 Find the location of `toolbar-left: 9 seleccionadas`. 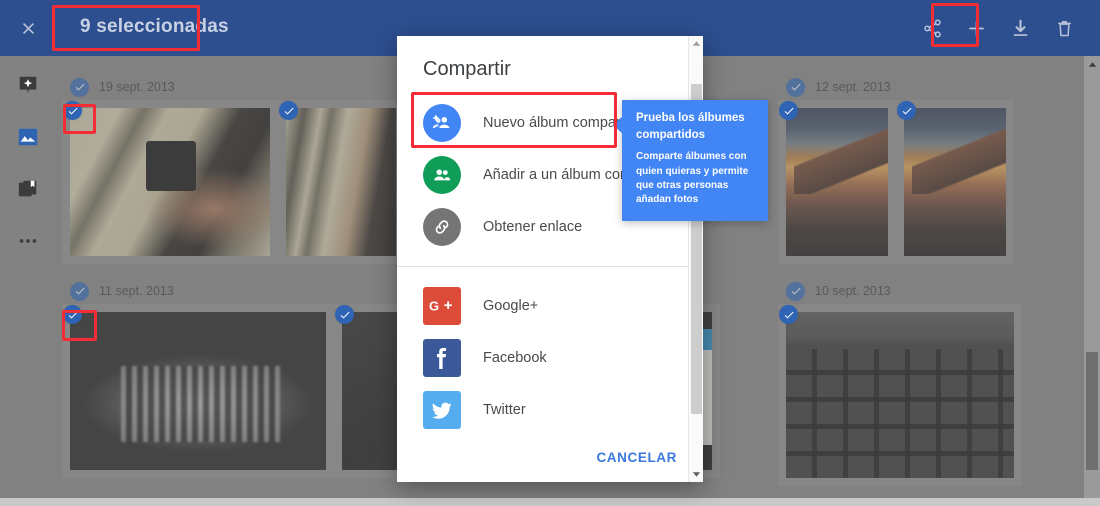

toolbar-left: 9 seleccionadas is located at coordinates (123, 28).